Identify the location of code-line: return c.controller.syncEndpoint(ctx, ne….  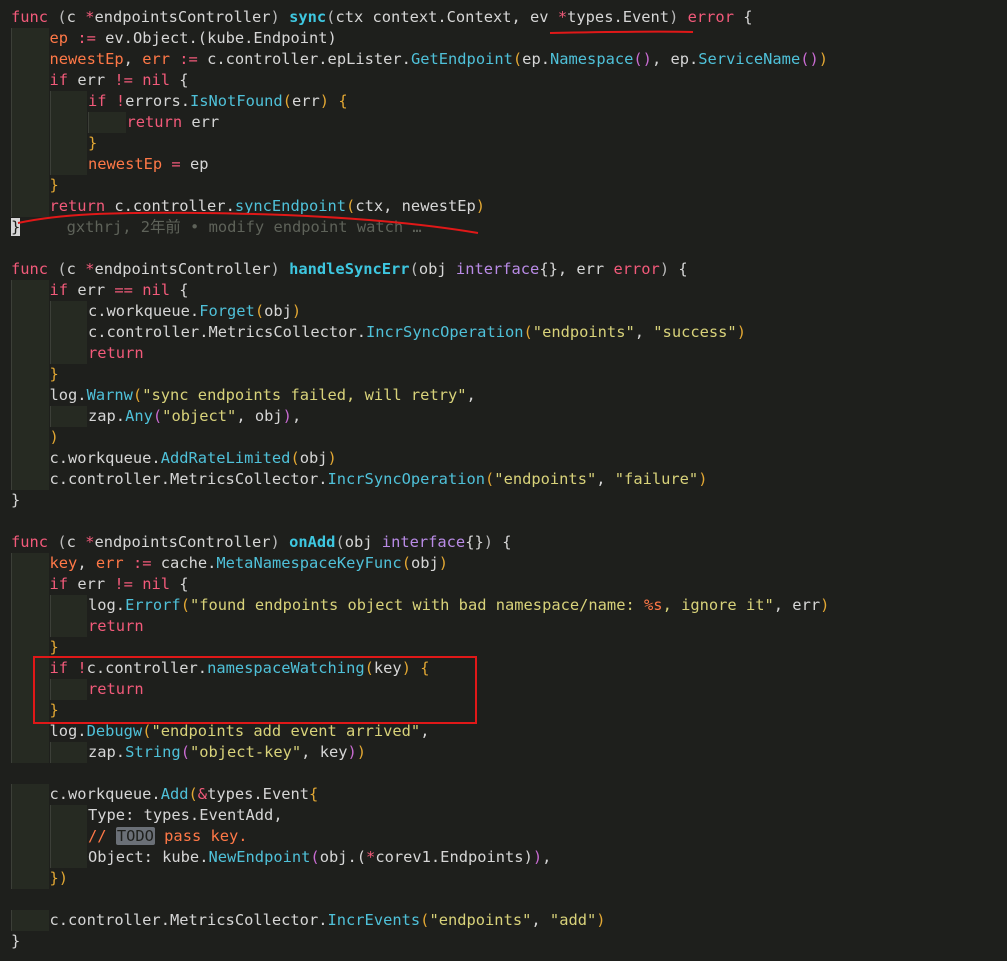
(503, 206).